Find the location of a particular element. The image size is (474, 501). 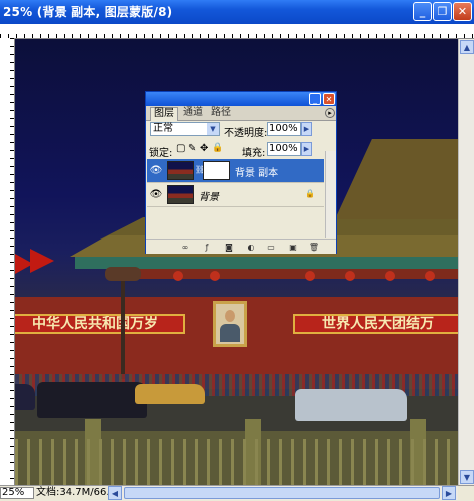

lock-icon: 🔒 is located at coordinates (310, 193).